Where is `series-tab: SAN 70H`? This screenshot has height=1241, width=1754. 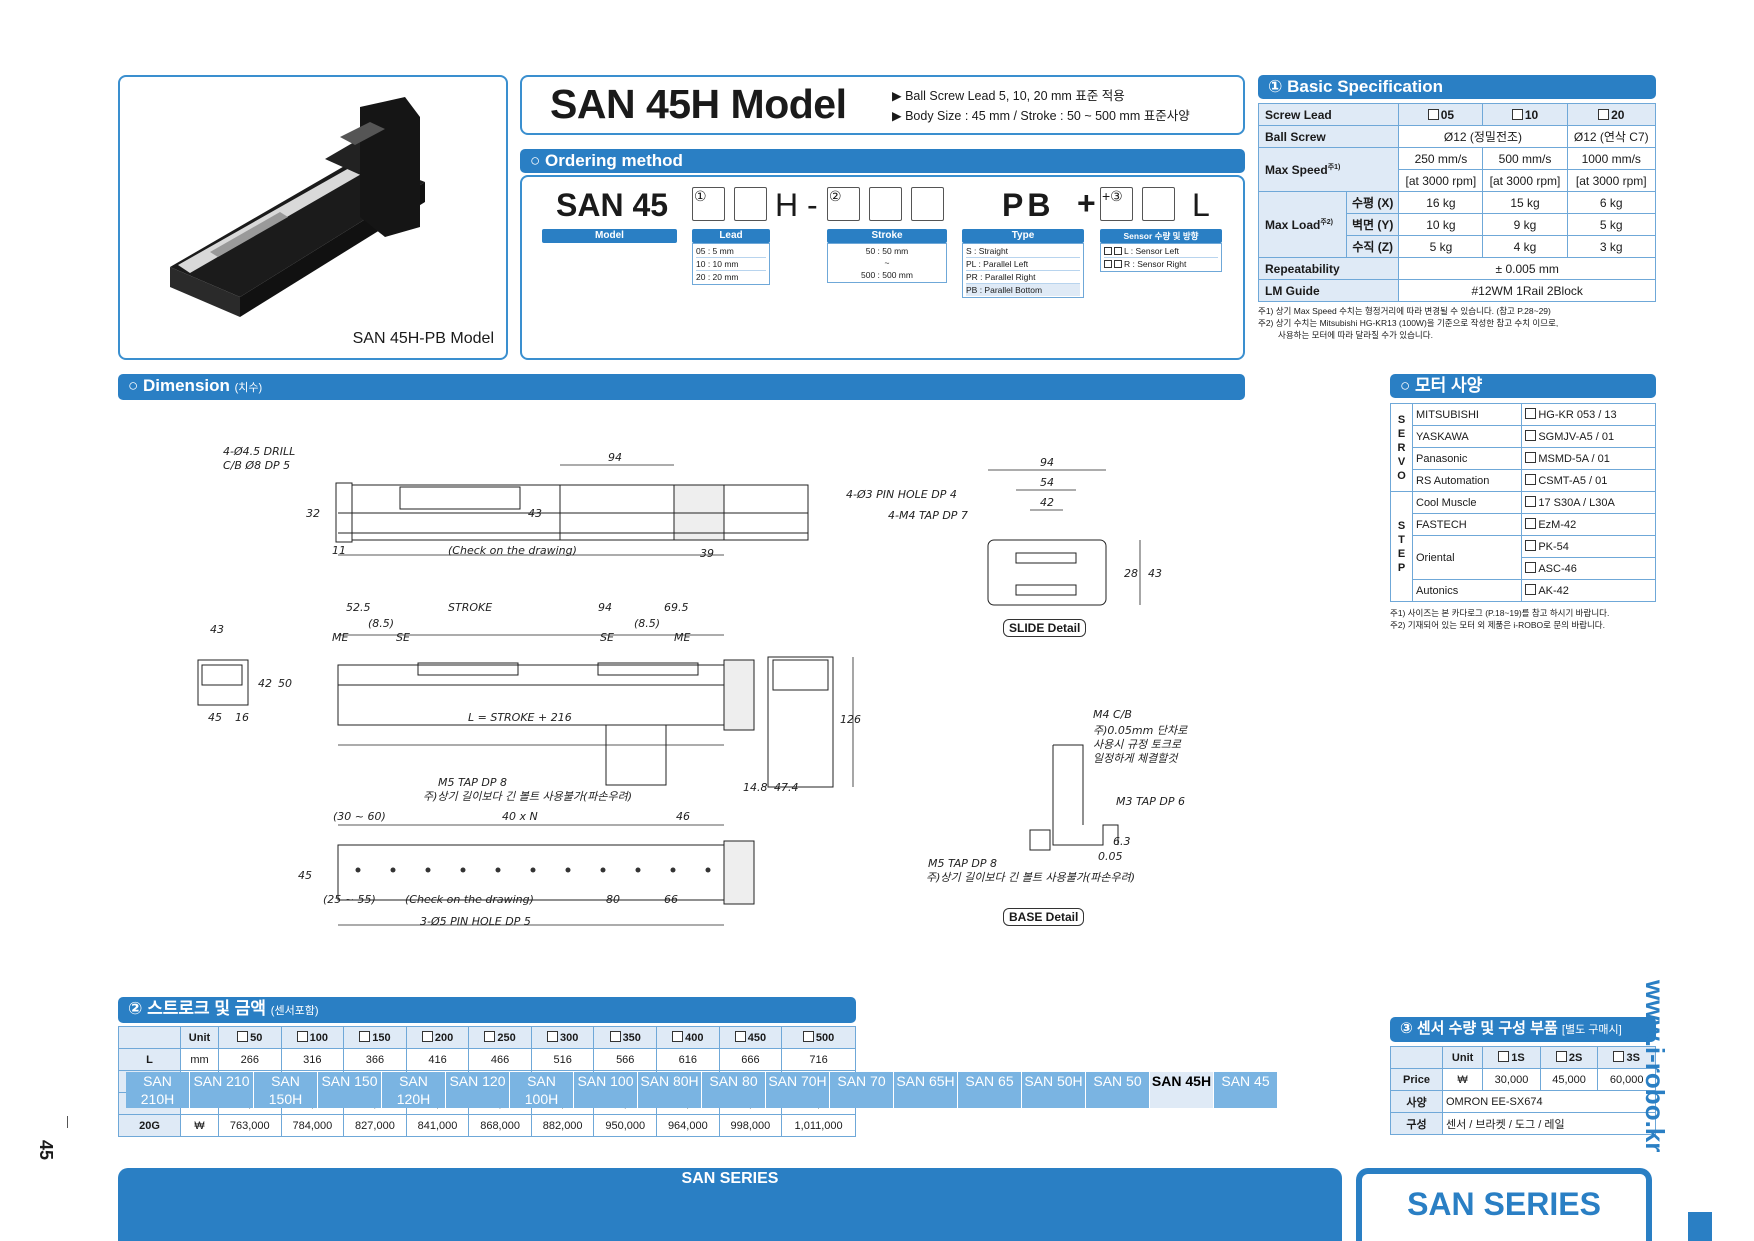 series-tab: SAN 70H is located at coordinates (798, 1090).